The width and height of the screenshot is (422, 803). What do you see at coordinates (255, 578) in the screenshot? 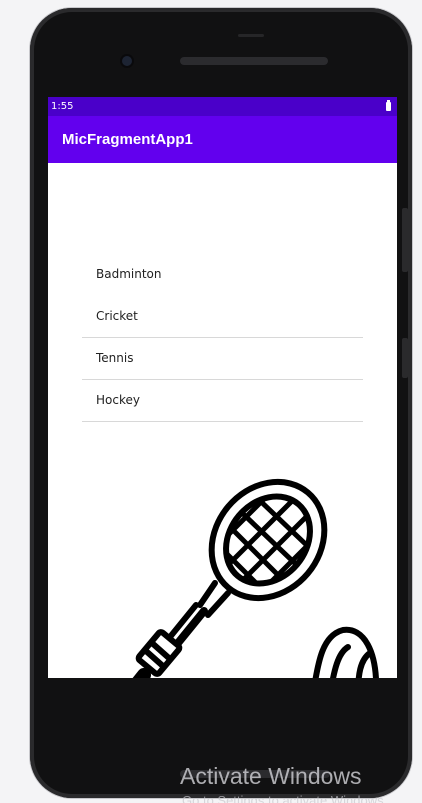
I see `badminton-racket-shuttlecock-icon` at bounding box center [255, 578].